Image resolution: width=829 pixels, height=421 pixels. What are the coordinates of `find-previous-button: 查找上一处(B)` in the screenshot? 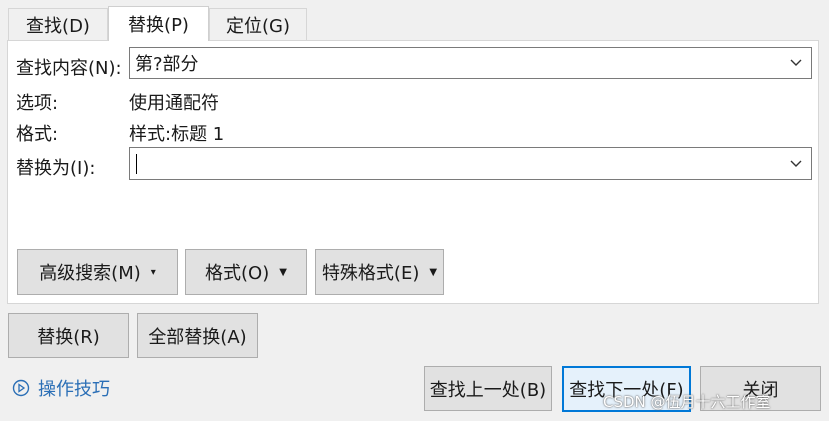 It's located at (488, 388).